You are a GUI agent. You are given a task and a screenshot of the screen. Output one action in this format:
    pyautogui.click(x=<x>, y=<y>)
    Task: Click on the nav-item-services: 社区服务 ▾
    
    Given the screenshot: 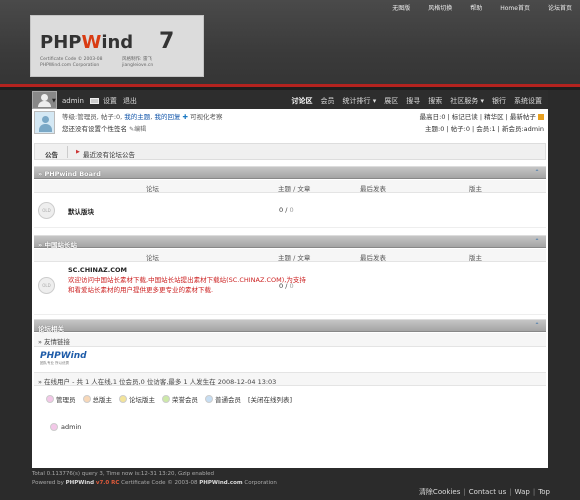 What is the action you would take?
    pyautogui.click(x=467, y=101)
    